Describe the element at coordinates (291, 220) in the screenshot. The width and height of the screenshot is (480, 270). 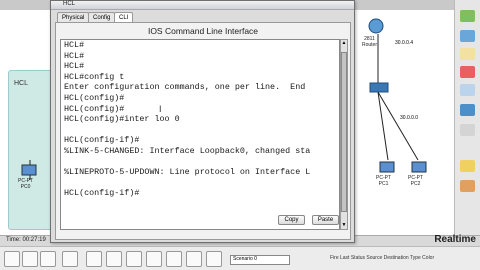
I see `copy-button: Copy` at that location.